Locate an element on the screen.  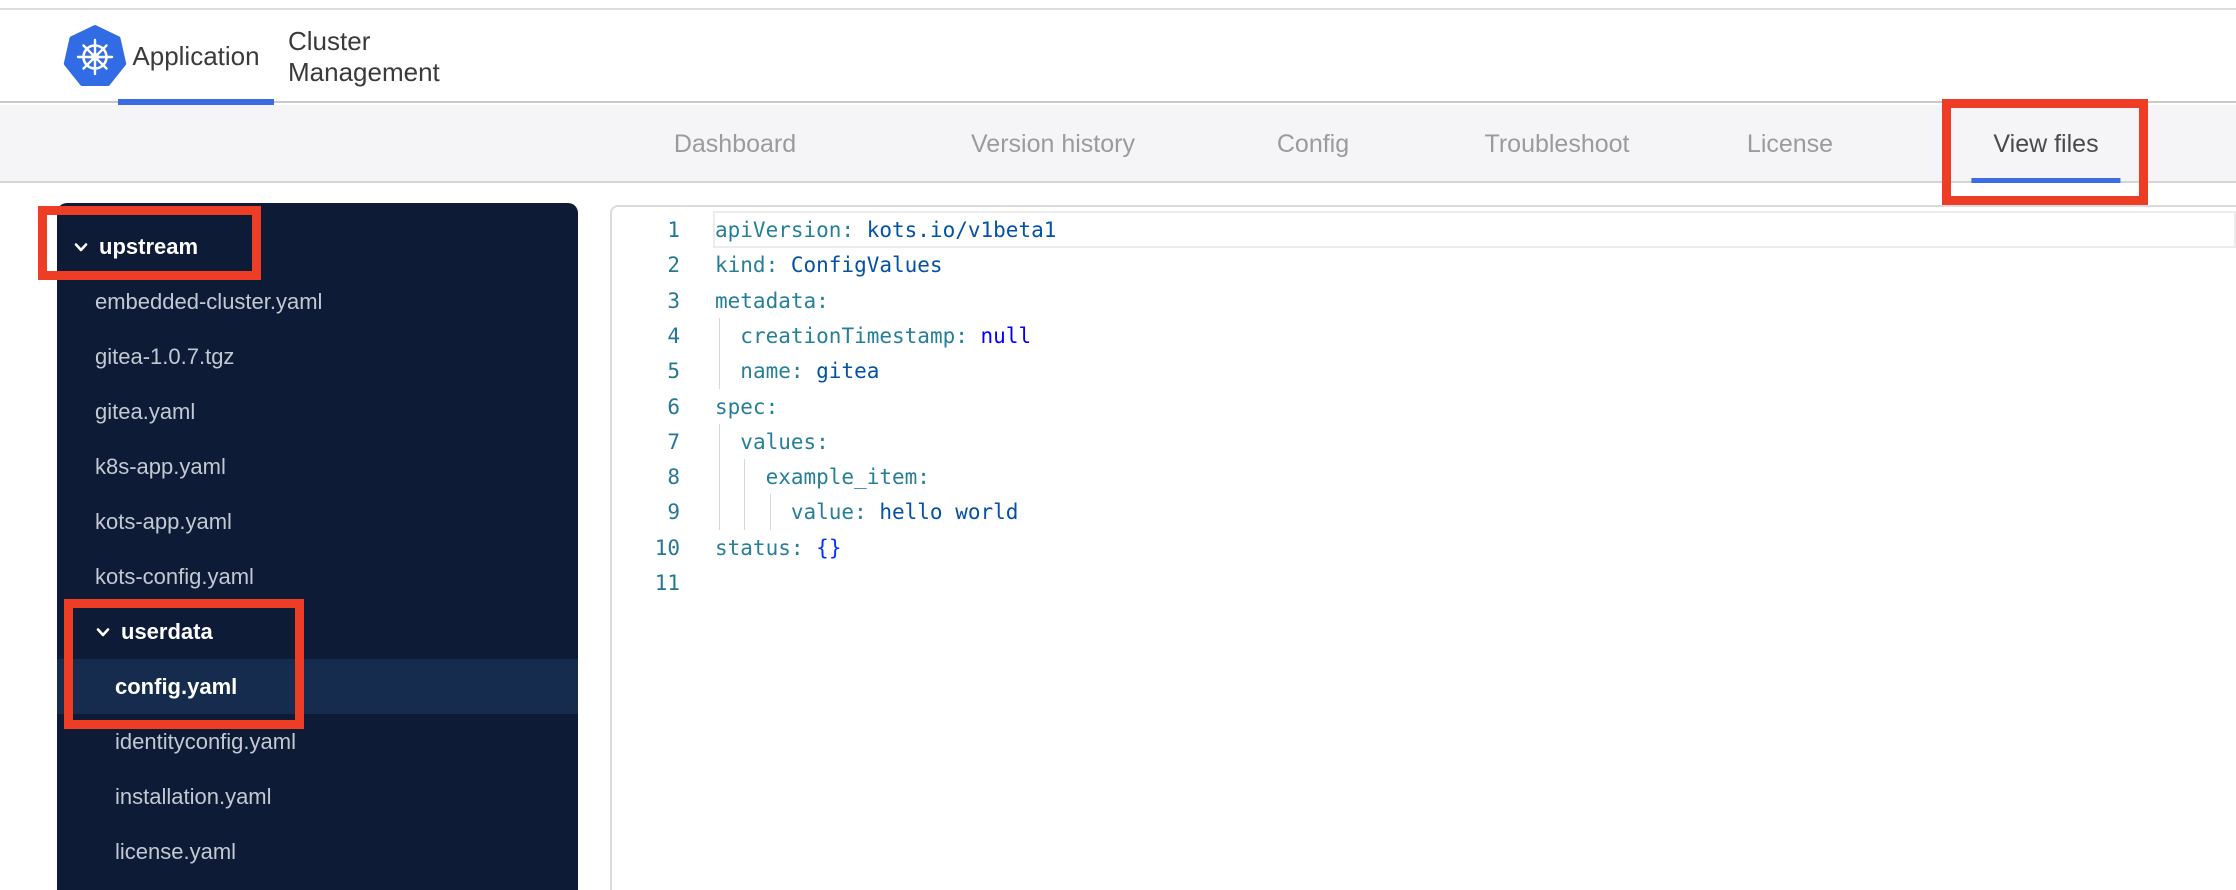
file-label: installation.yaml is located at coordinates (193, 796).